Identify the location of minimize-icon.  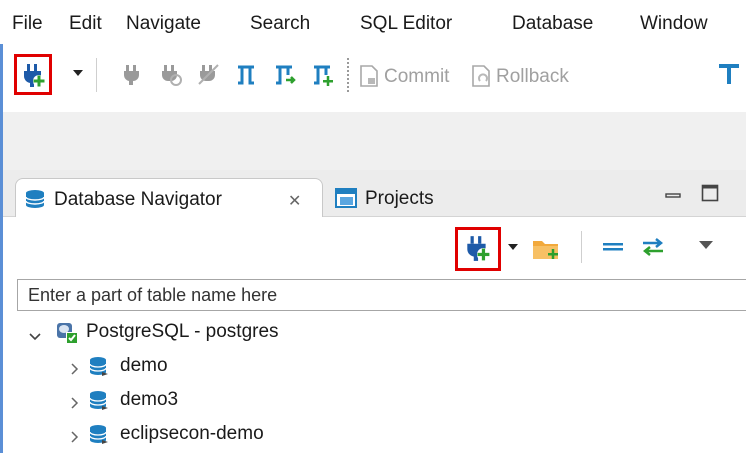
(673, 199).